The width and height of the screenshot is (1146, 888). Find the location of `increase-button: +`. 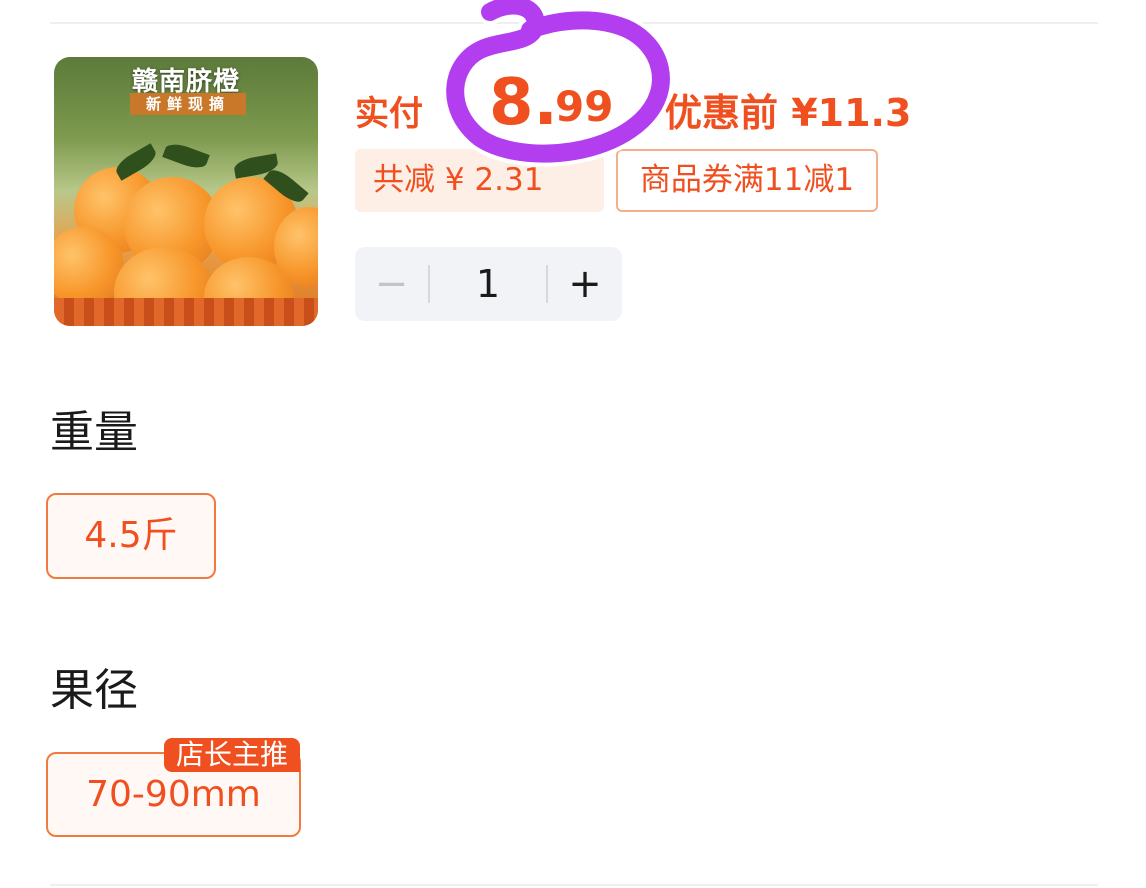

increase-button: + is located at coordinates (585, 284).